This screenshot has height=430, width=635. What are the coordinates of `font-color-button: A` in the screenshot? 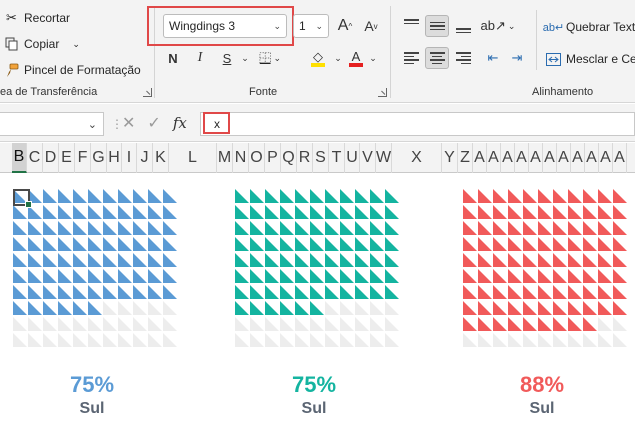 It's located at (356, 58).